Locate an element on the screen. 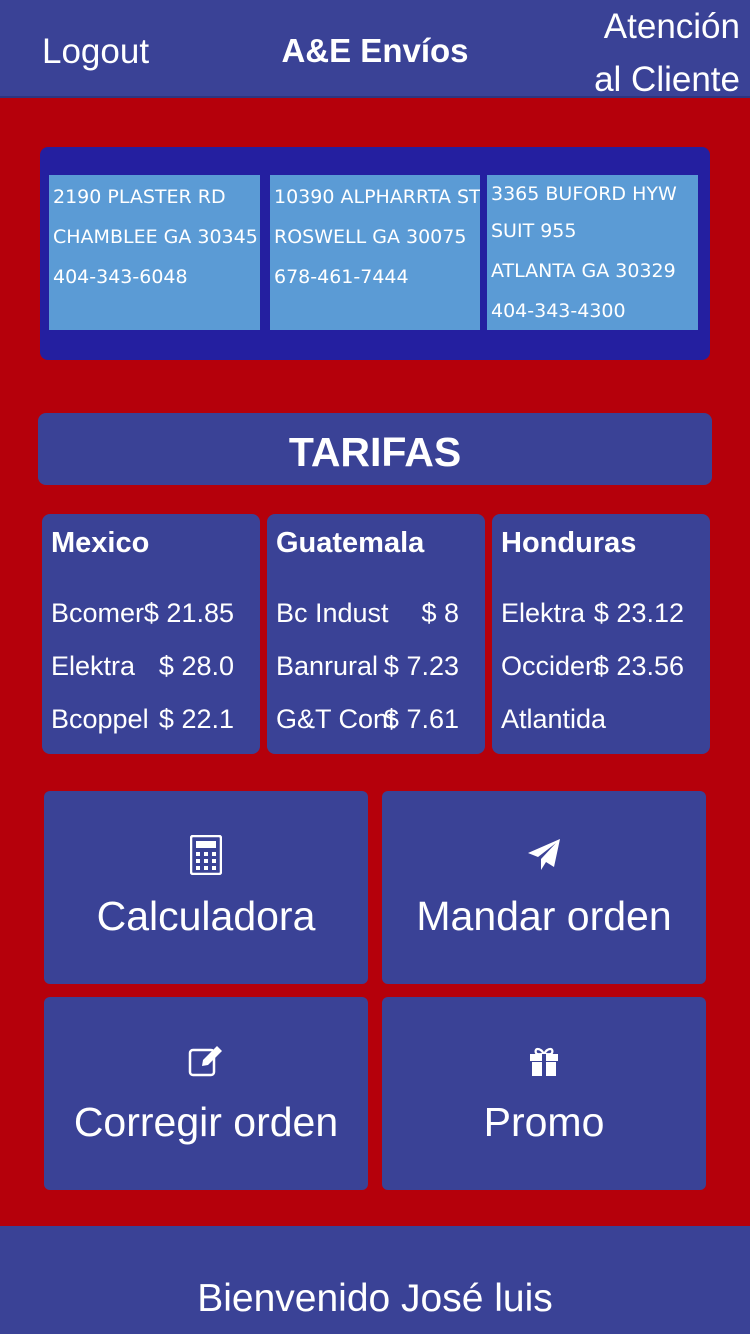 The width and height of the screenshot is (750, 1334). rate-value: $ 7.61 is located at coordinates (421, 719).